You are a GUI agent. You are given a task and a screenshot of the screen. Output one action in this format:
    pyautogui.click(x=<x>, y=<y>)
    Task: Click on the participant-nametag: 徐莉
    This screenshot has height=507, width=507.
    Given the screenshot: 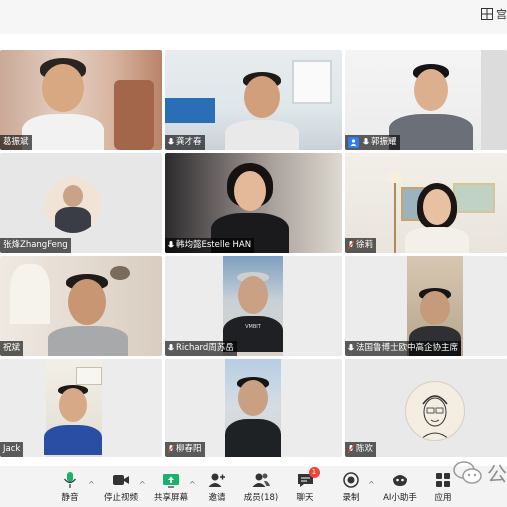 What is the action you would take?
    pyautogui.click(x=361, y=245)
    